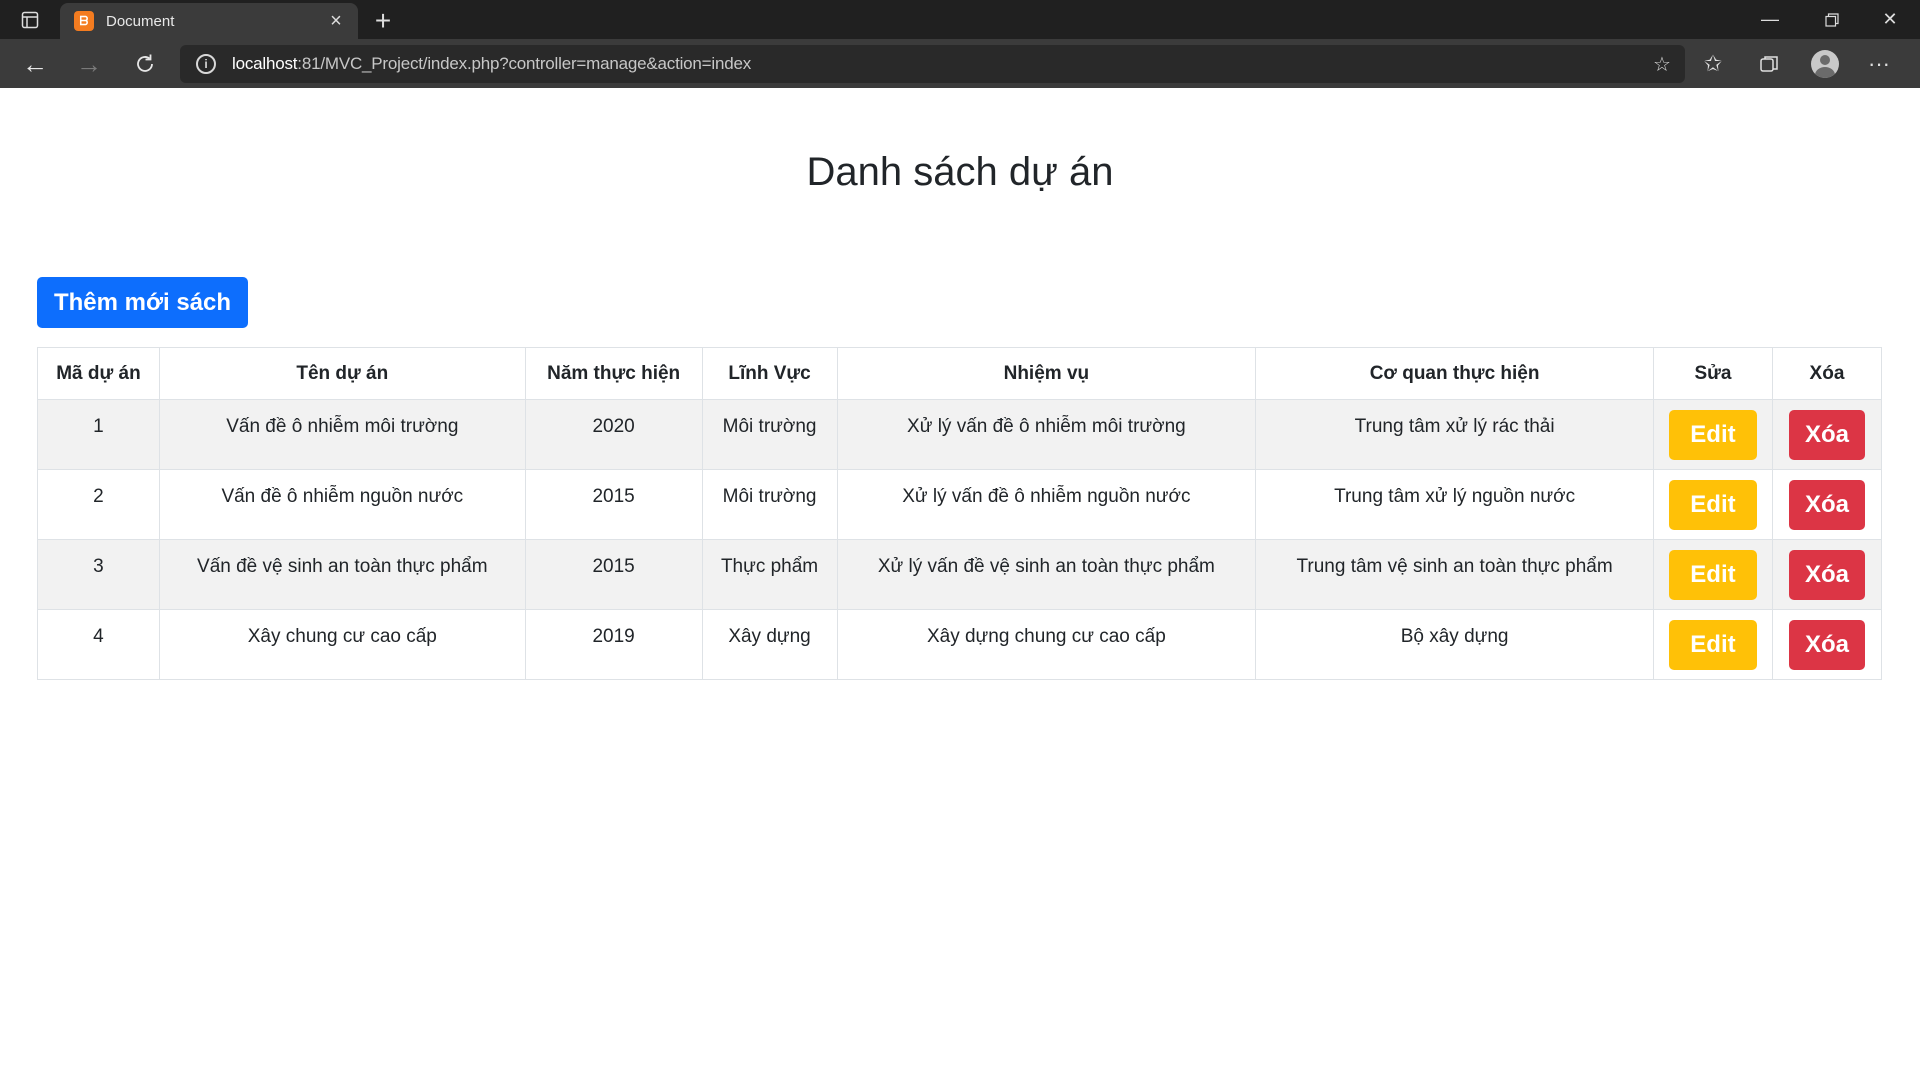 This screenshot has height=1080, width=1920. I want to click on header-name: Tên dự án, so click(342, 373).